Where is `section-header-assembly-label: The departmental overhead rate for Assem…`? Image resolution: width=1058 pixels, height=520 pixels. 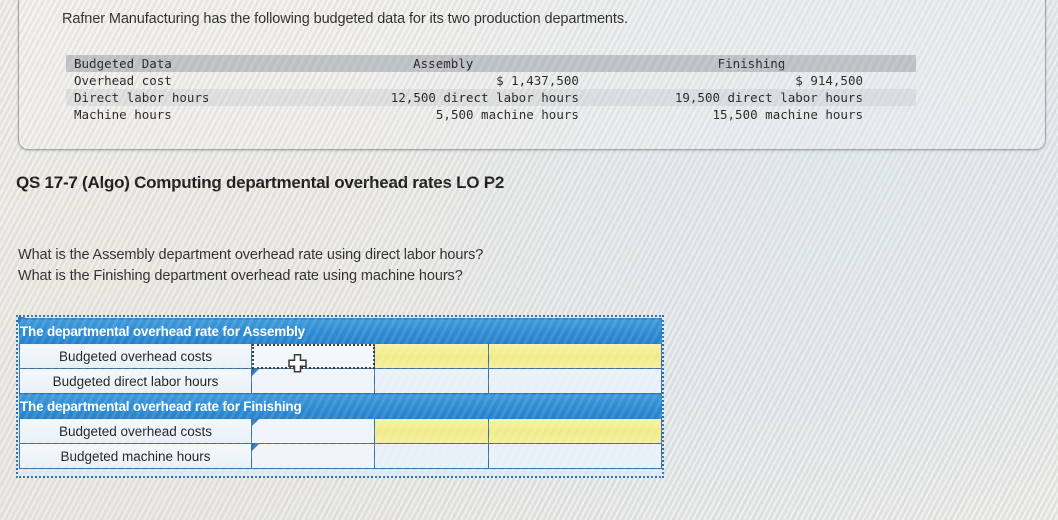
section-header-assembly-label: The departmental overhead rate for Assem… is located at coordinates (340, 331).